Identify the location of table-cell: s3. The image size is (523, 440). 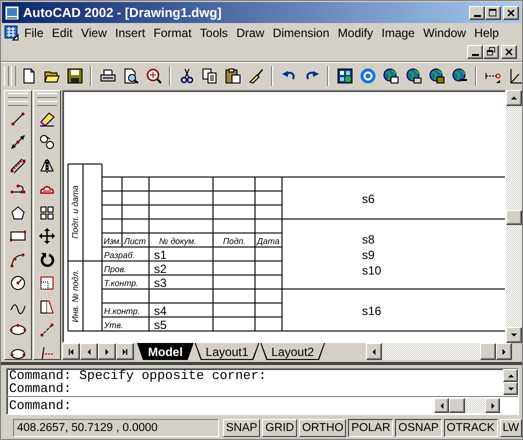
(160, 283).